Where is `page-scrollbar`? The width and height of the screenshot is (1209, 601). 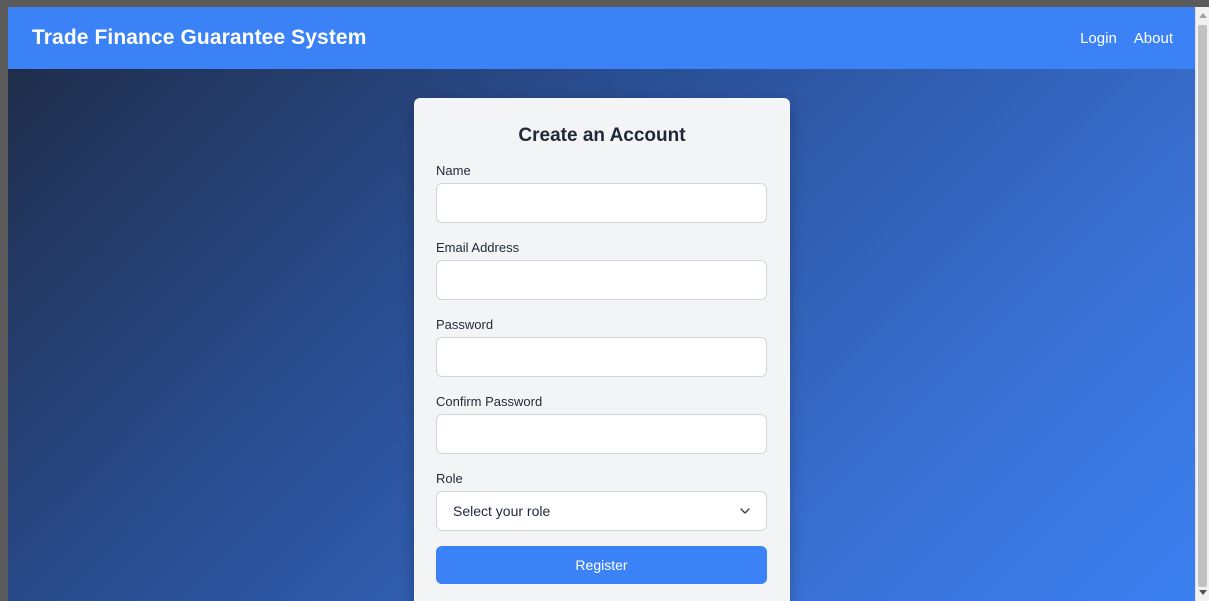 page-scrollbar is located at coordinates (1202, 304).